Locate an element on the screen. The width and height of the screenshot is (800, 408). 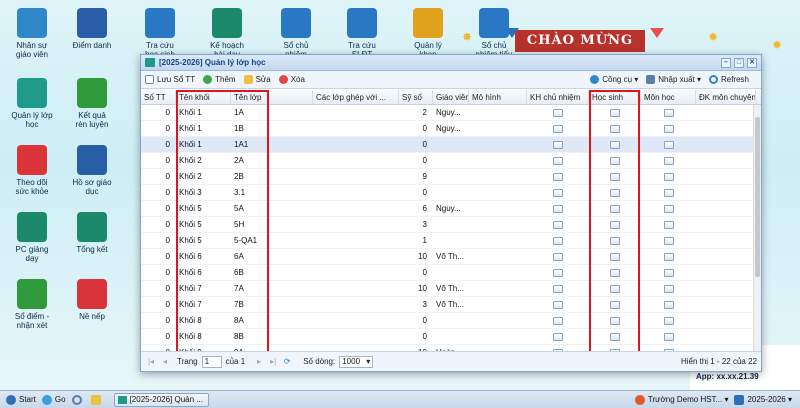
desktop-icon-gradebook: Sổ điểm - nhận xét is located at coordinates (32, 304).